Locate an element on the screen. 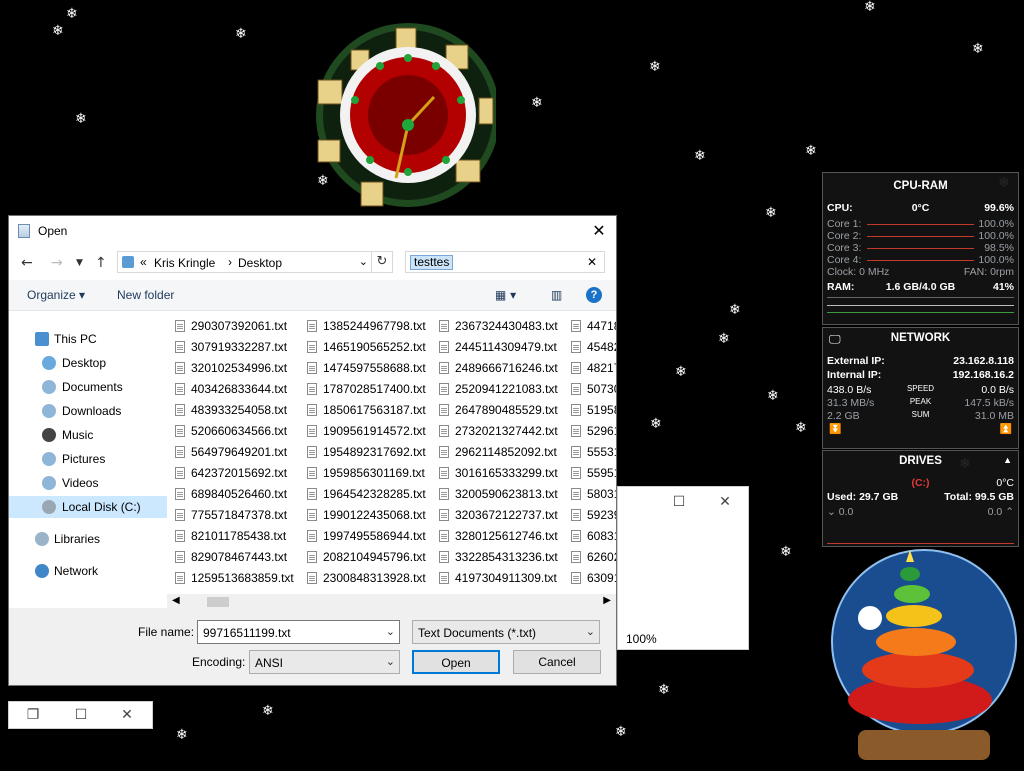 This screenshot has height=771, width=1024. drive-total: Total: 99.5 GB is located at coordinates (979, 497).